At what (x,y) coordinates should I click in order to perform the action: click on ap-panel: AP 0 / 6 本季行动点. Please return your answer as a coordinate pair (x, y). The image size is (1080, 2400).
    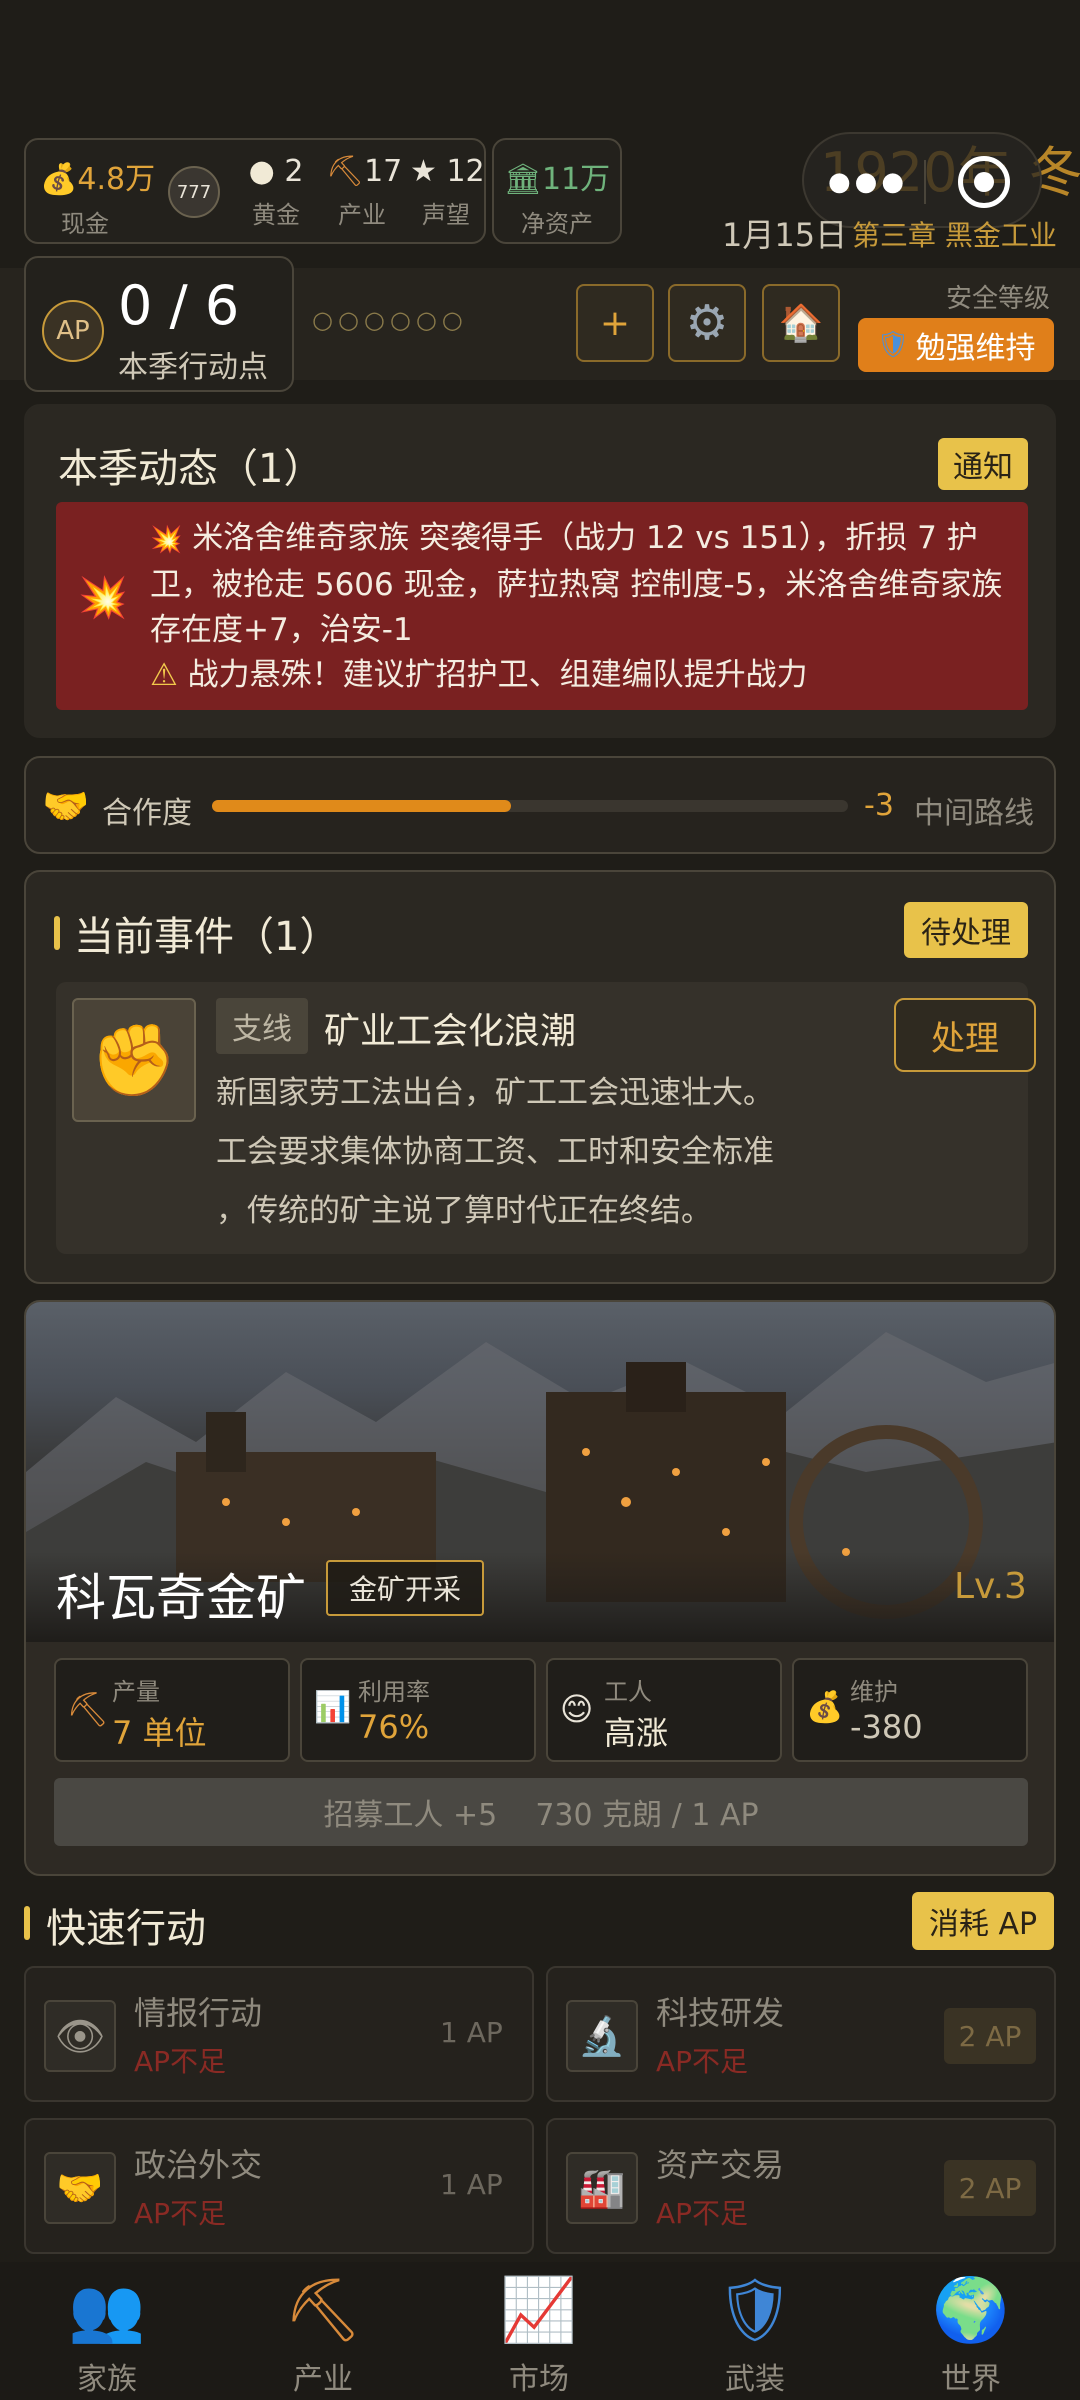
    Looking at the image, I should click on (159, 324).